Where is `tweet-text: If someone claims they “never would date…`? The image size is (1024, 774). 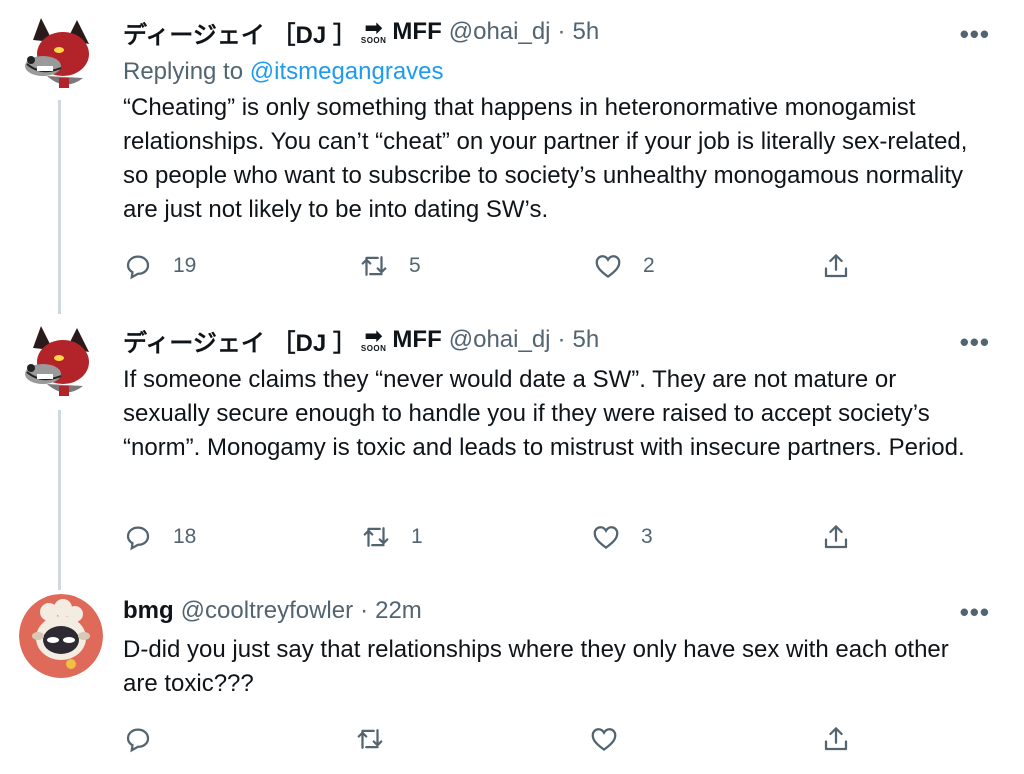
tweet-text: If someone claims they “never would date… is located at coordinates (544, 413).